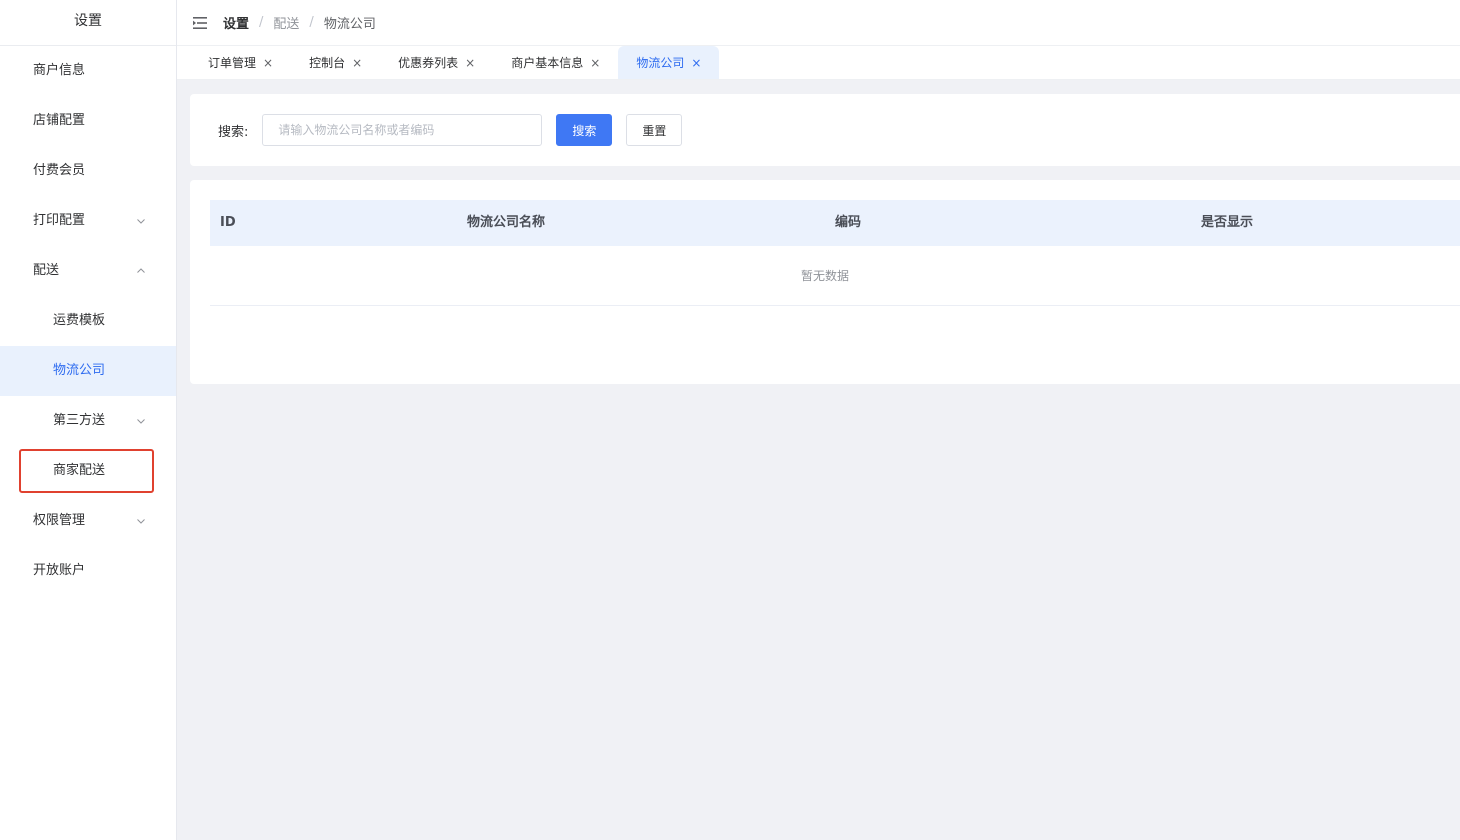 This screenshot has width=1460, height=840. Describe the element at coordinates (818, 23) in the screenshot. I see `topbar: 设置 / 配送 / 物流公司` at that location.